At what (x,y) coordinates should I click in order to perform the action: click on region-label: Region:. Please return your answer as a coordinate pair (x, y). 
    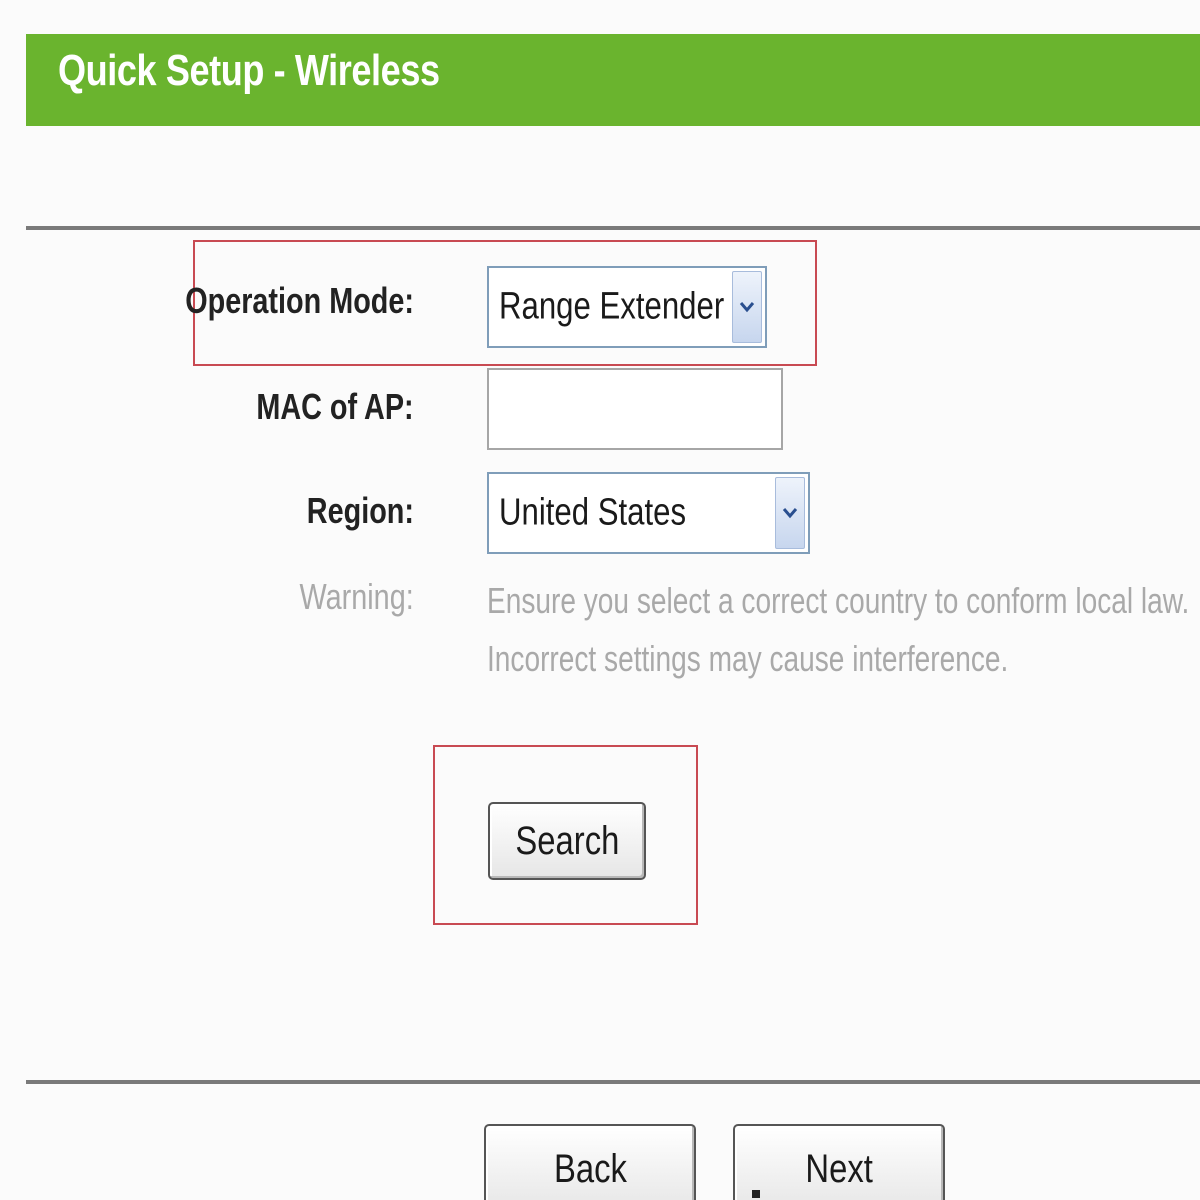
    Looking at the image, I should click on (360, 510).